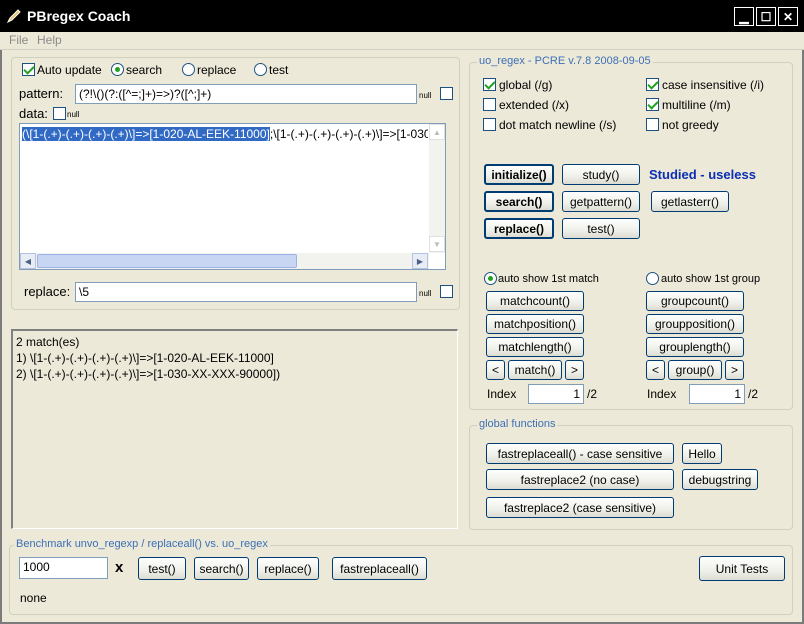 Image resolution: width=804 pixels, height=624 pixels. I want to click on test-button: test(), so click(601, 228).